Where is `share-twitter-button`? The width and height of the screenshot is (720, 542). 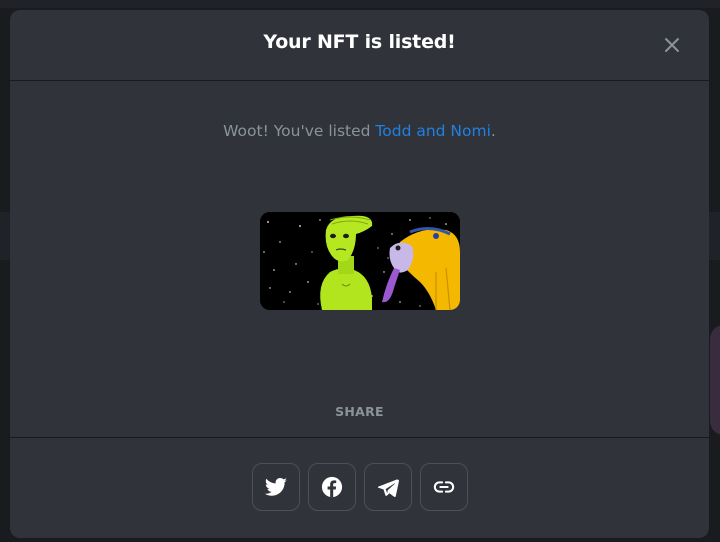 share-twitter-button is located at coordinates (275, 487).